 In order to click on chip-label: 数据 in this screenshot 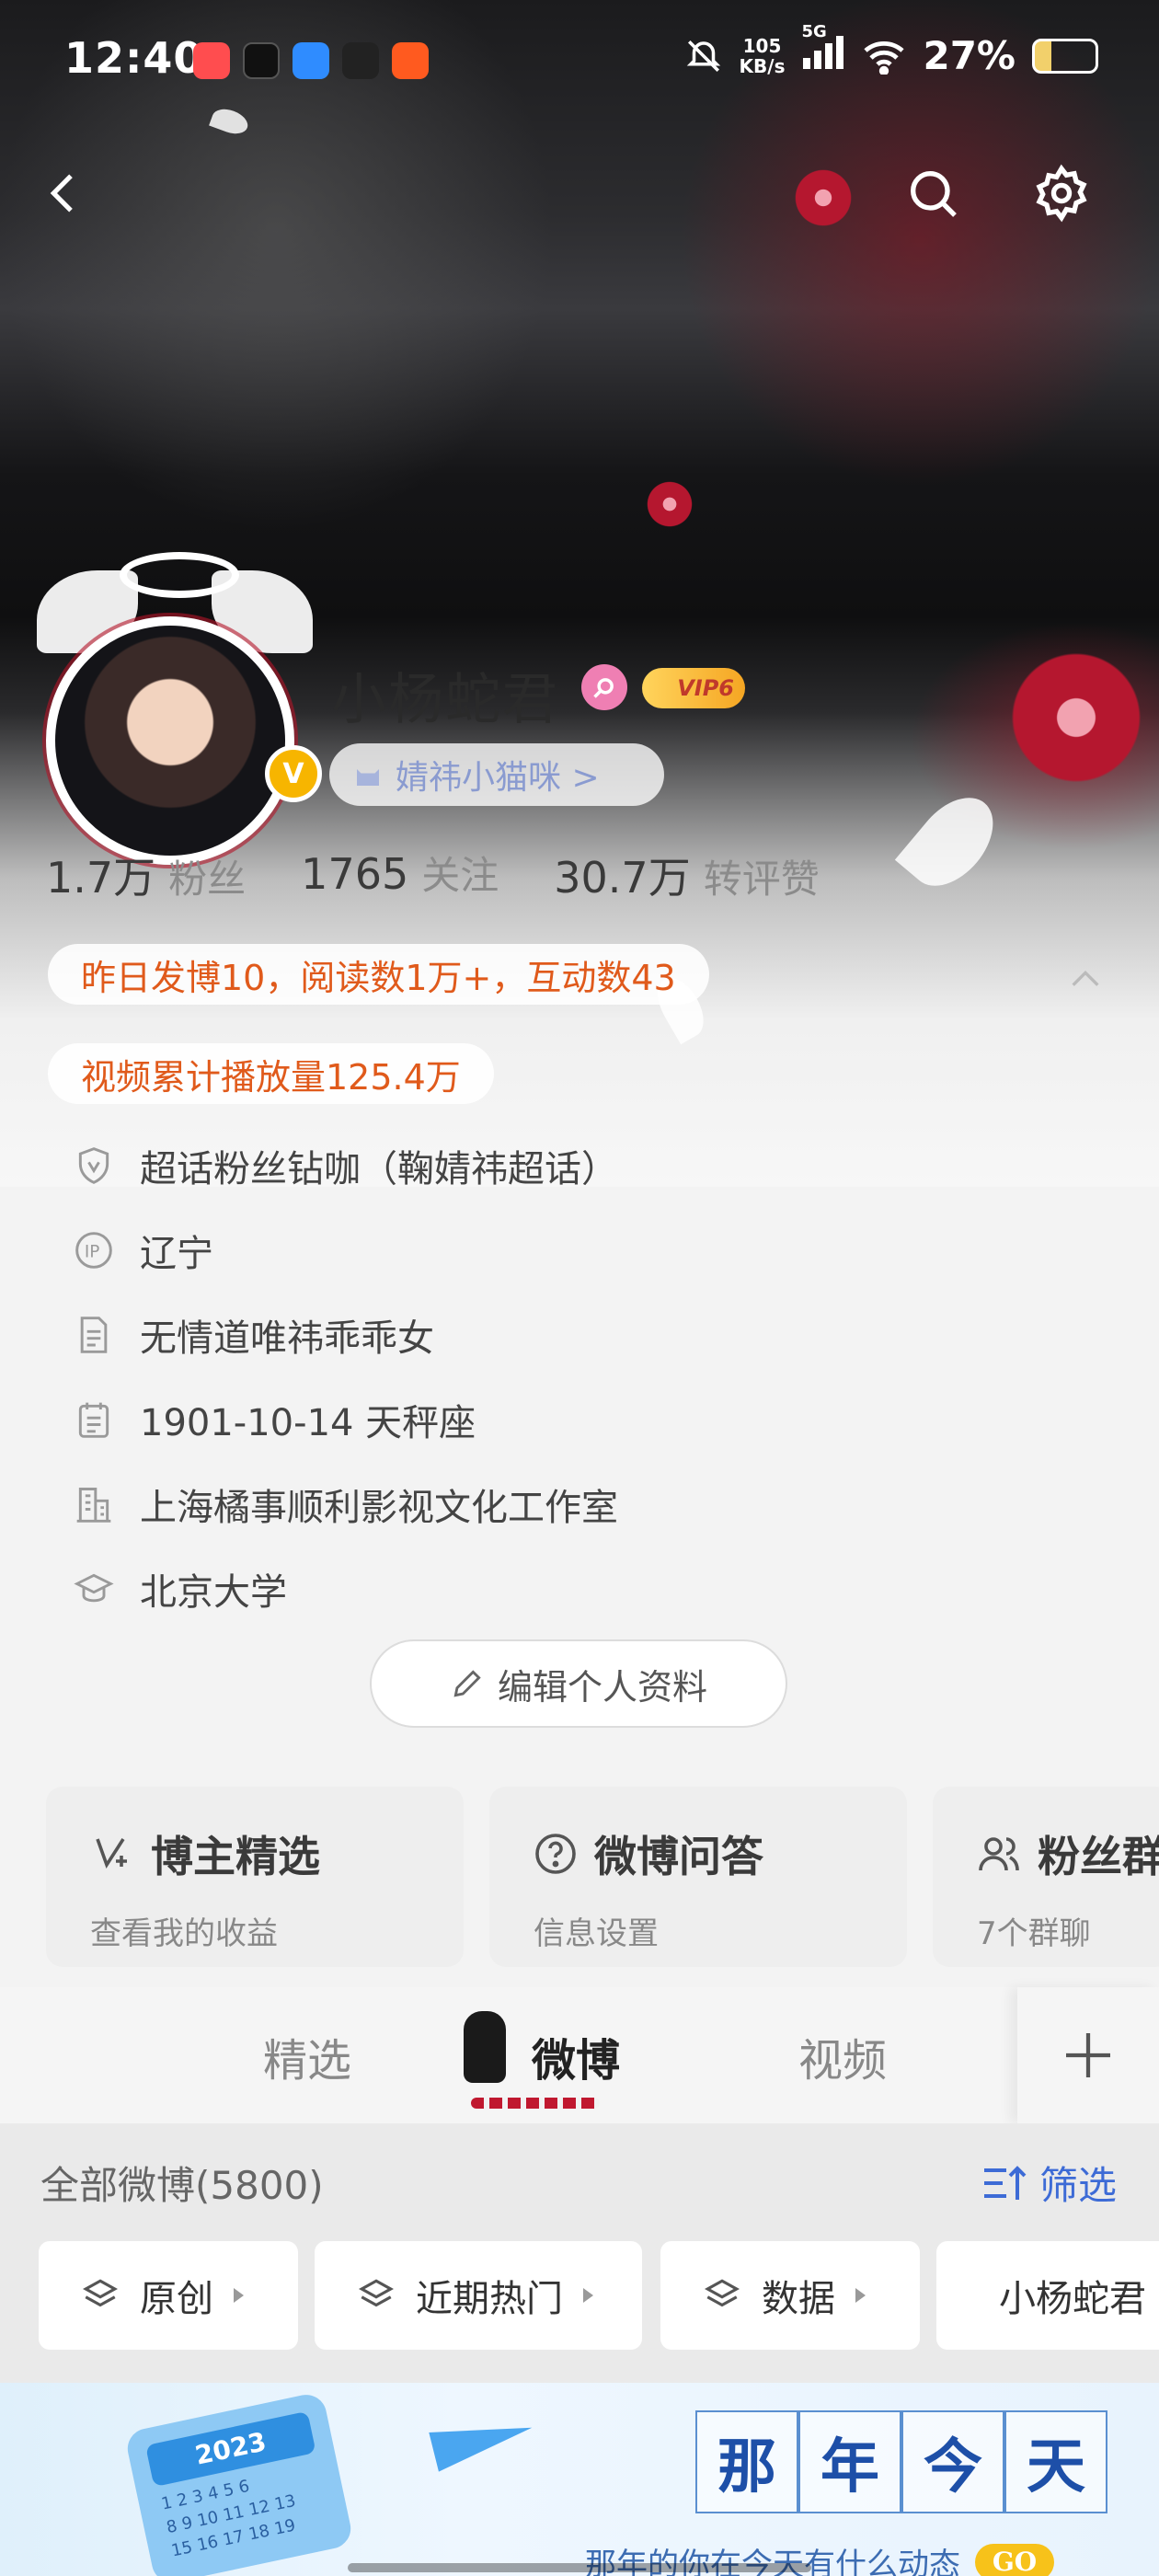, I will do `click(798, 2299)`.